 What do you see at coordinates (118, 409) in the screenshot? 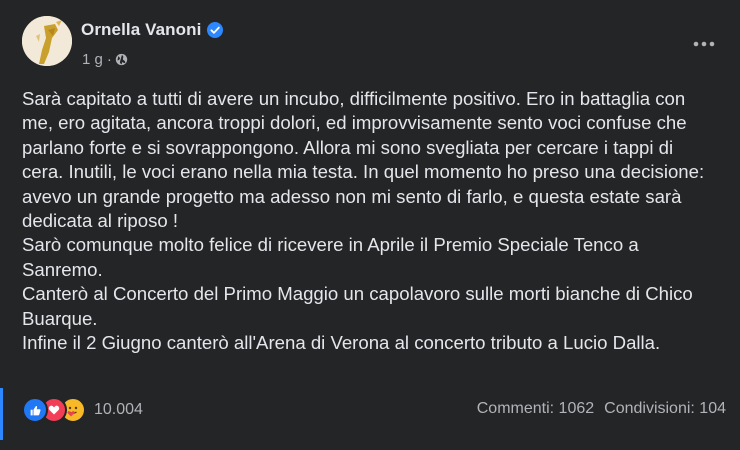
I see `reaction-count: 10.004` at bounding box center [118, 409].